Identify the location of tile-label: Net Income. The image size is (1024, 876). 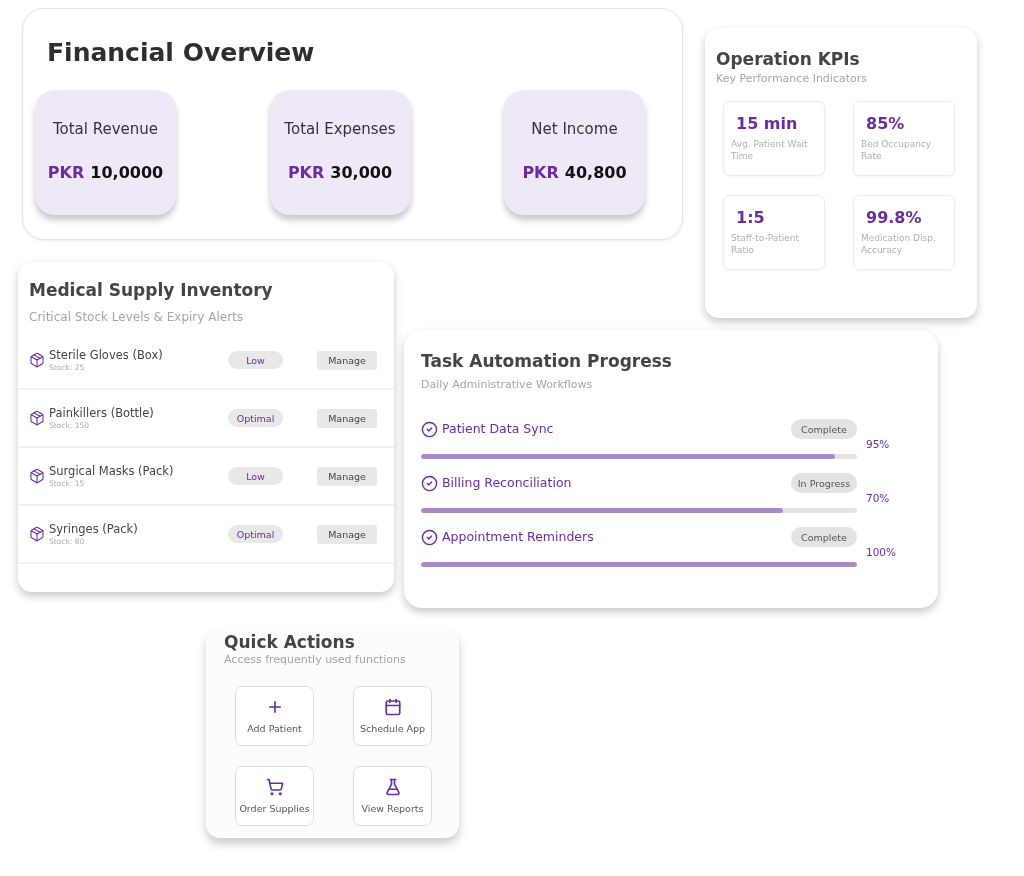
(574, 129).